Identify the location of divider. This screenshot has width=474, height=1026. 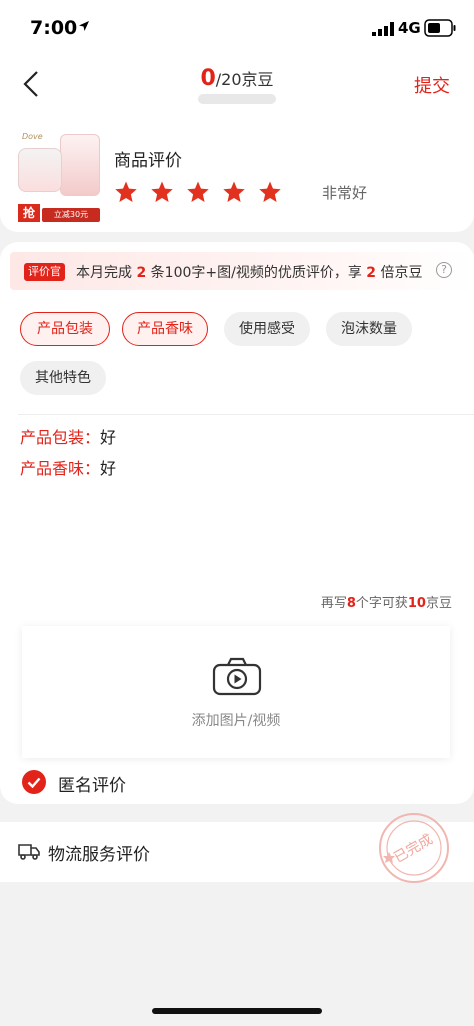
(246, 414).